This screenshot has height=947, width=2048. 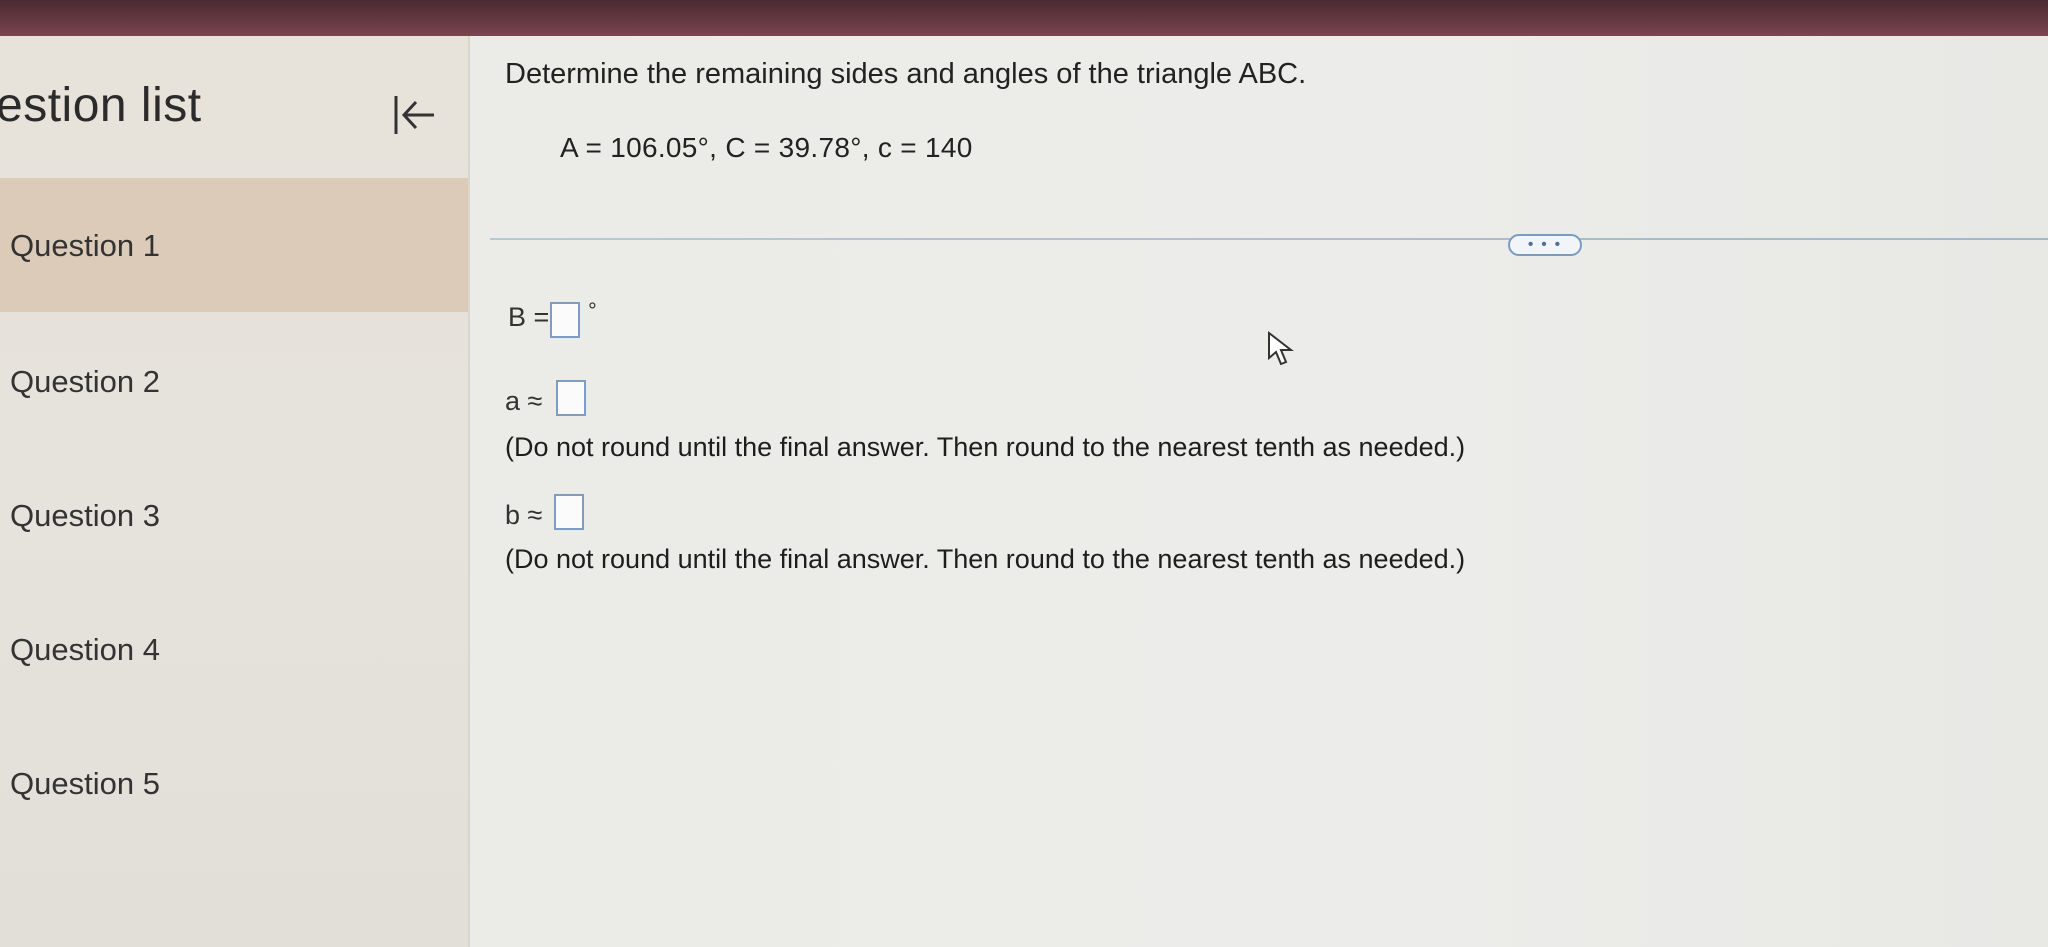 I want to click on more-options-button: • • •, so click(x=1545, y=245).